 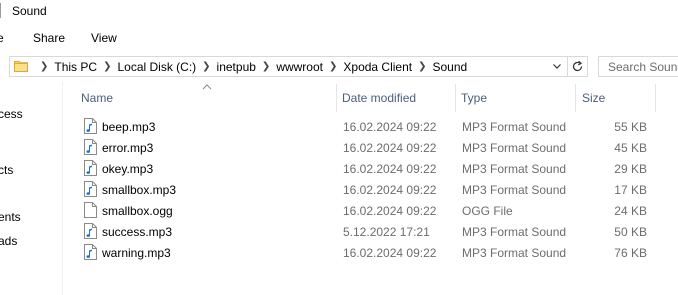 What do you see at coordinates (630, 232) in the screenshot?
I see `file-size: 50 KB` at bounding box center [630, 232].